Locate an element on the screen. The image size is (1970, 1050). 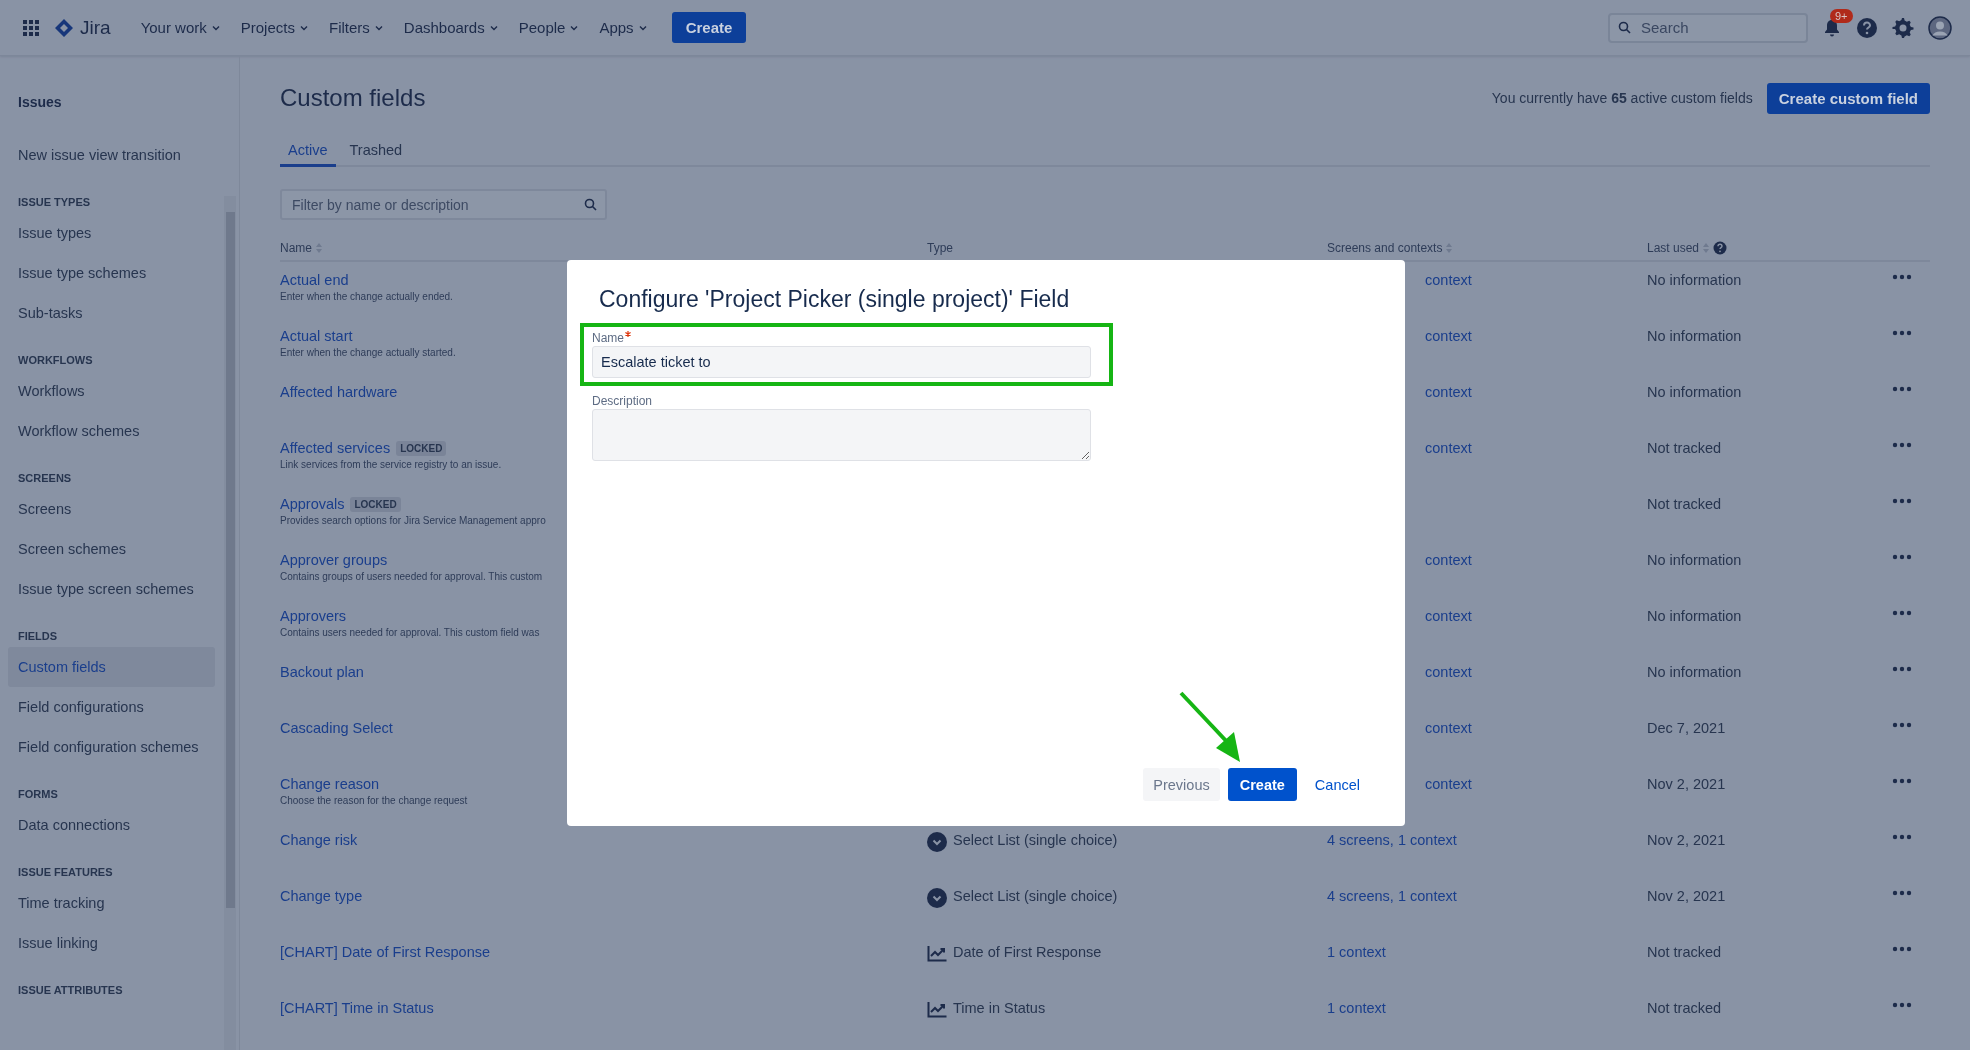
field-name-link: Affected services is located at coordinates (335, 448).